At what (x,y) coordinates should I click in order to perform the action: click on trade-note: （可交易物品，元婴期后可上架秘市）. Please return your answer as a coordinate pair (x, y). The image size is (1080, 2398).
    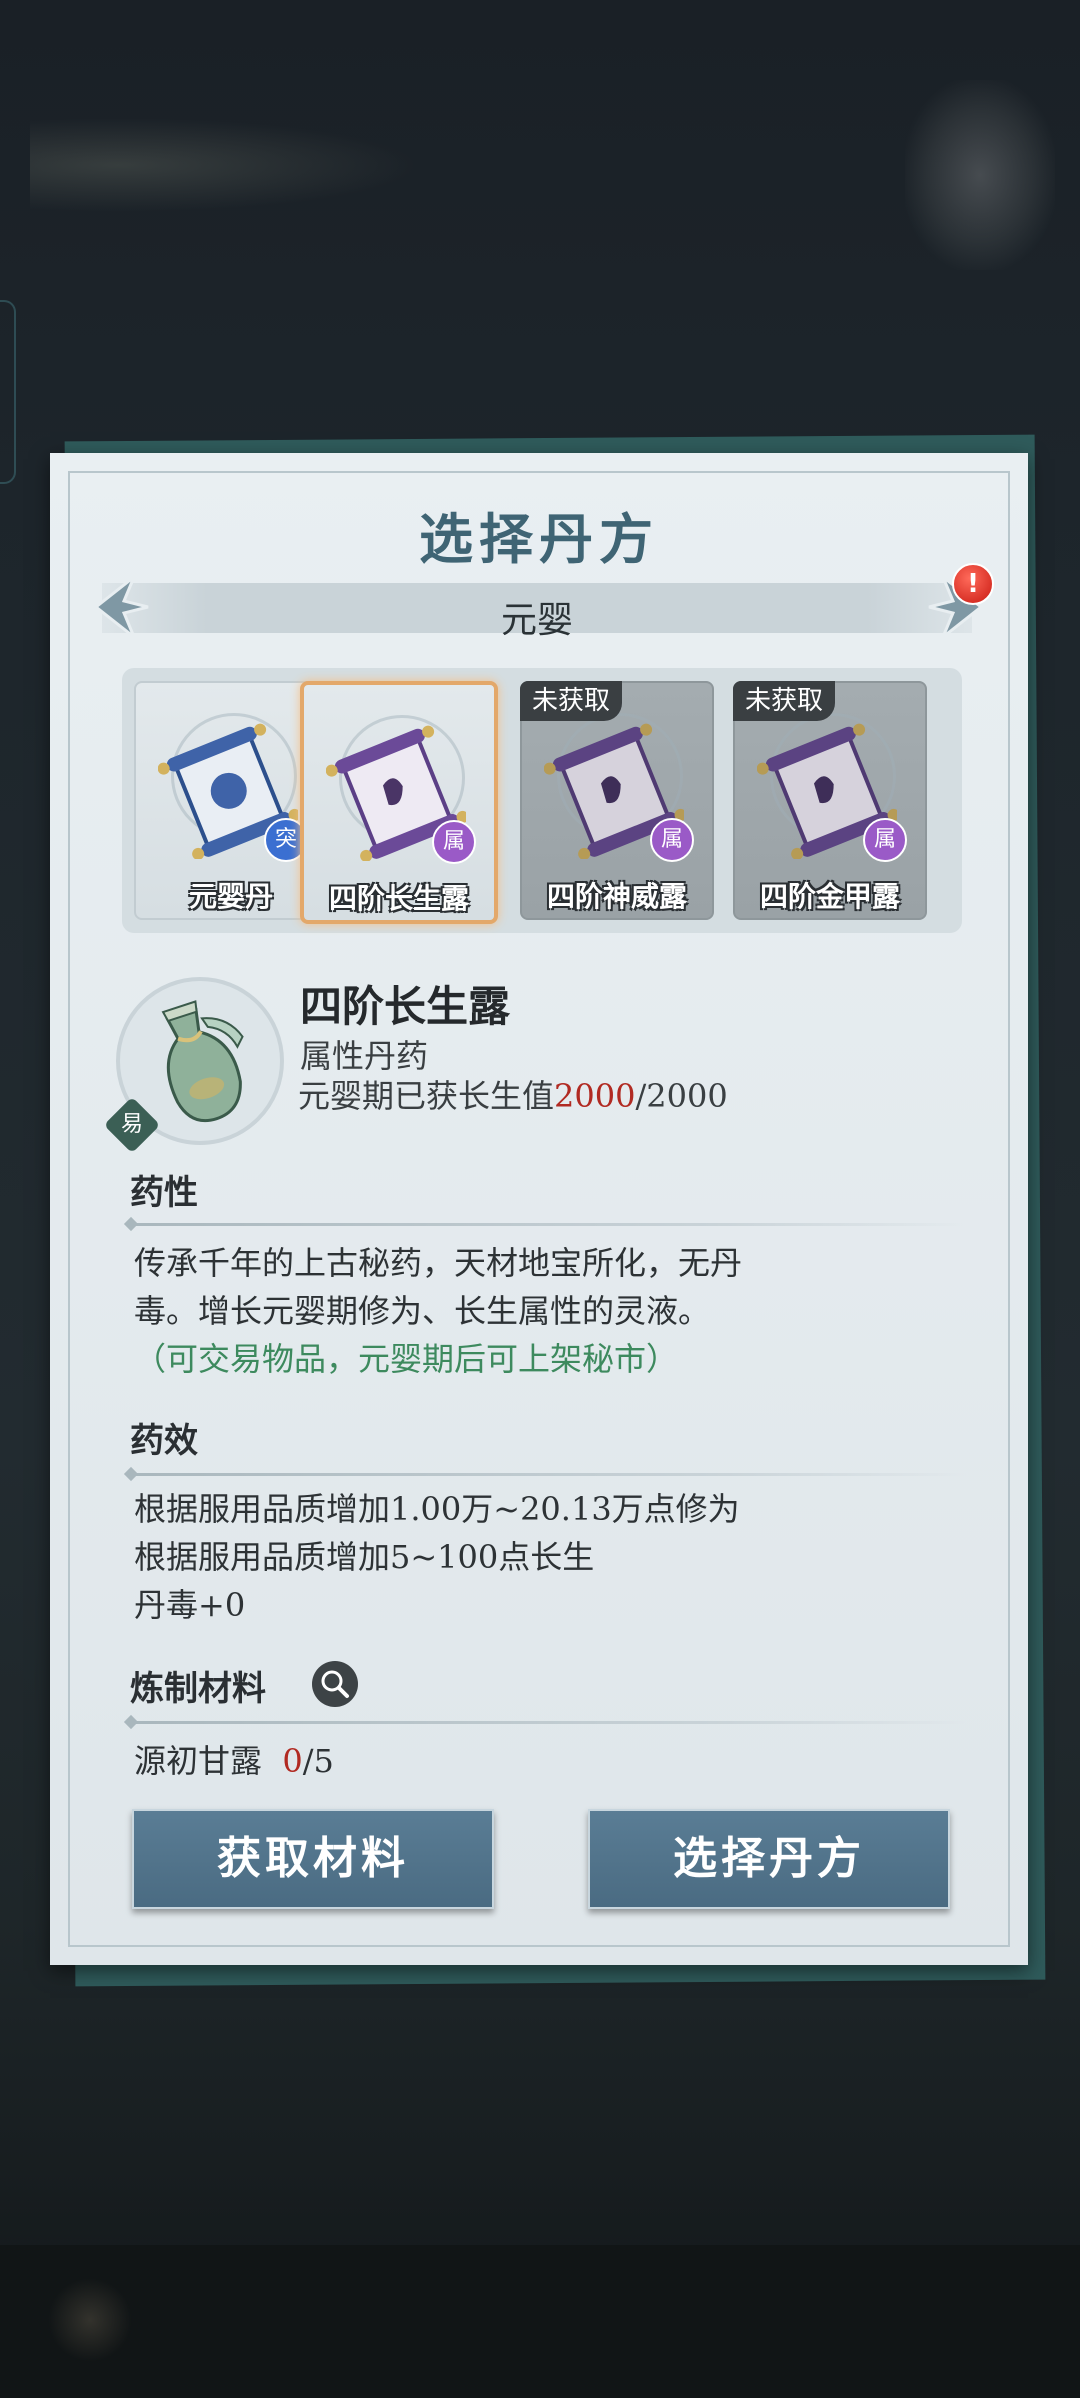
    Looking at the image, I should click on (406, 1359).